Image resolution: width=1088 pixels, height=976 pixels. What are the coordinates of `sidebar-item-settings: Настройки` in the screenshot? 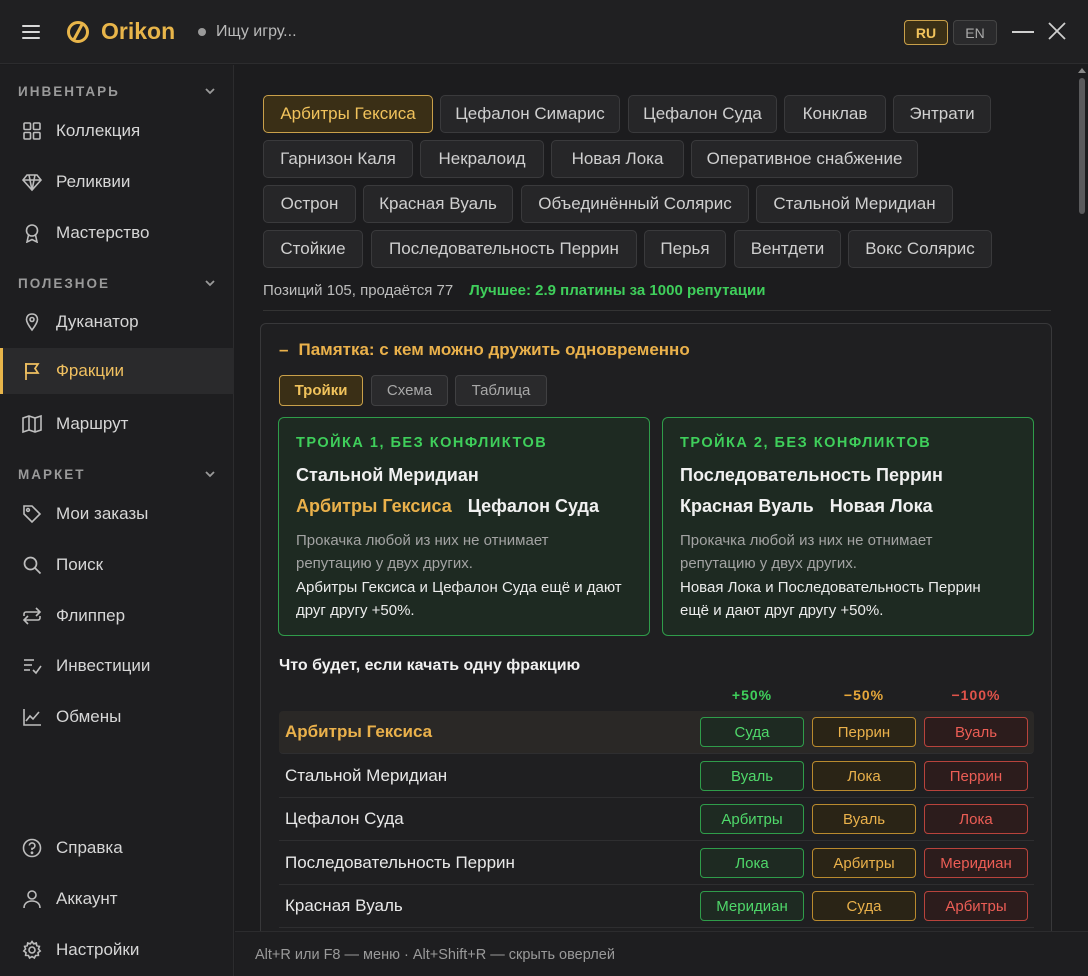 It's located at (117, 950).